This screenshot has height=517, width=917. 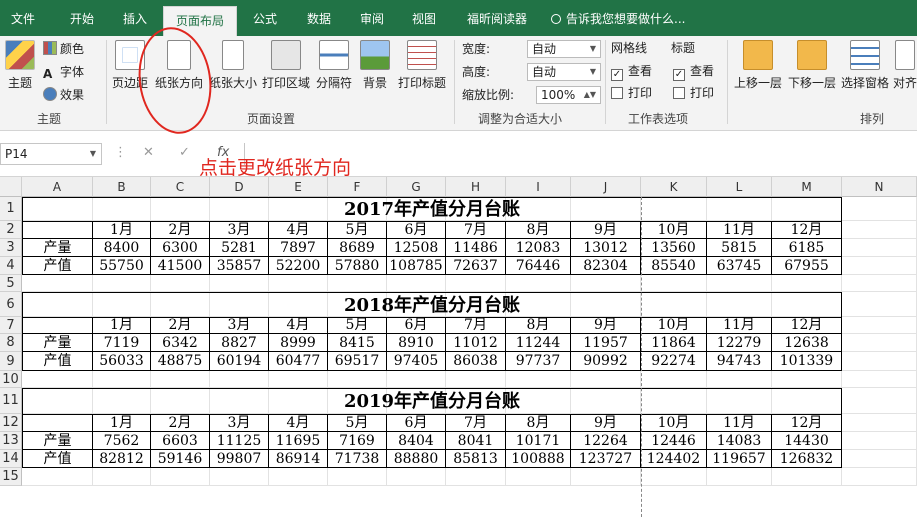 What do you see at coordinates (180, 248) in the screenshot?
I see `yield-cell: 6300` at bounding box center [180, 248].